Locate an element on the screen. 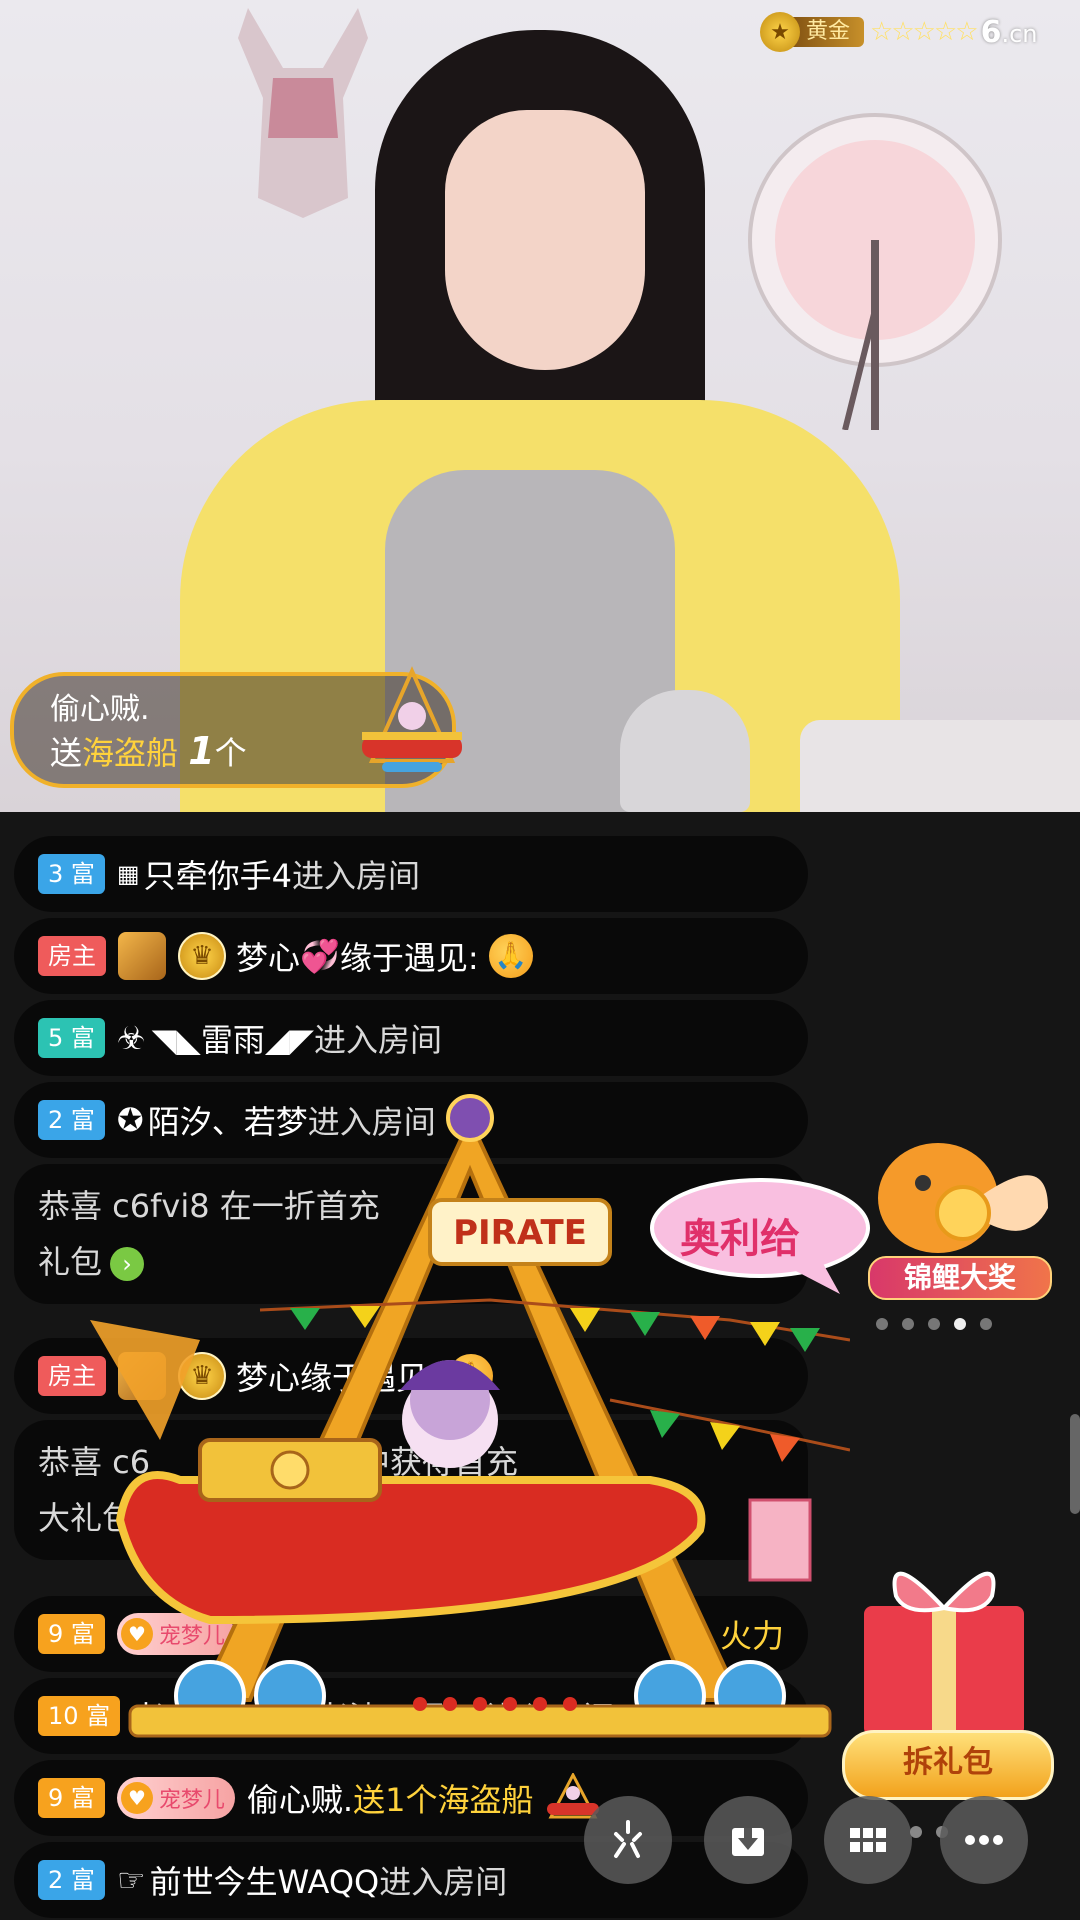  chat-message: 9 富 ♥ 宠梦儿 偷心贼. 送1个海盗船 is located at coordinates (411, 1798).